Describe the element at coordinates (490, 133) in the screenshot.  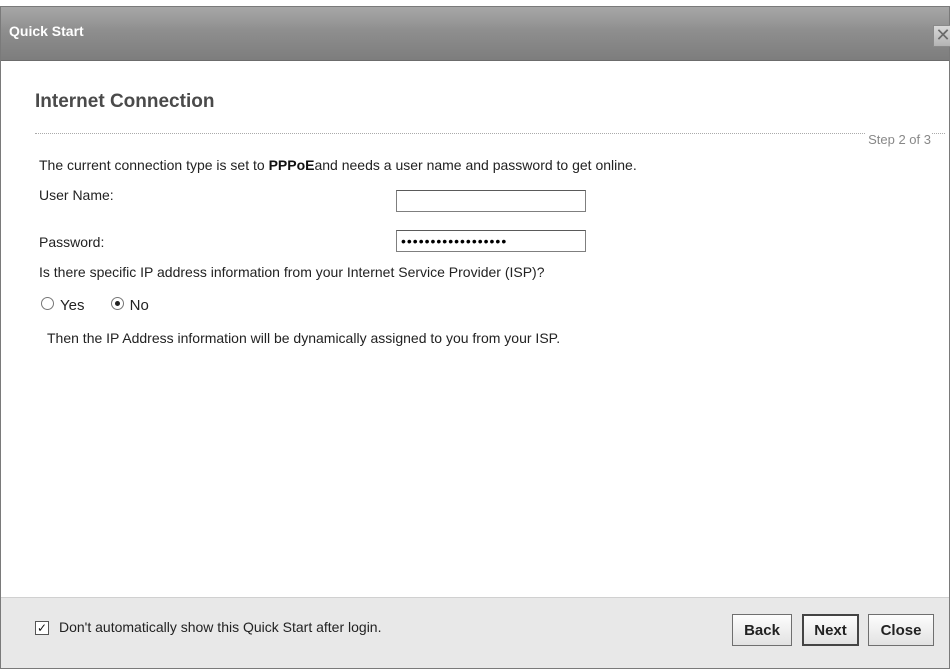
I see `heading-divider` at that location.